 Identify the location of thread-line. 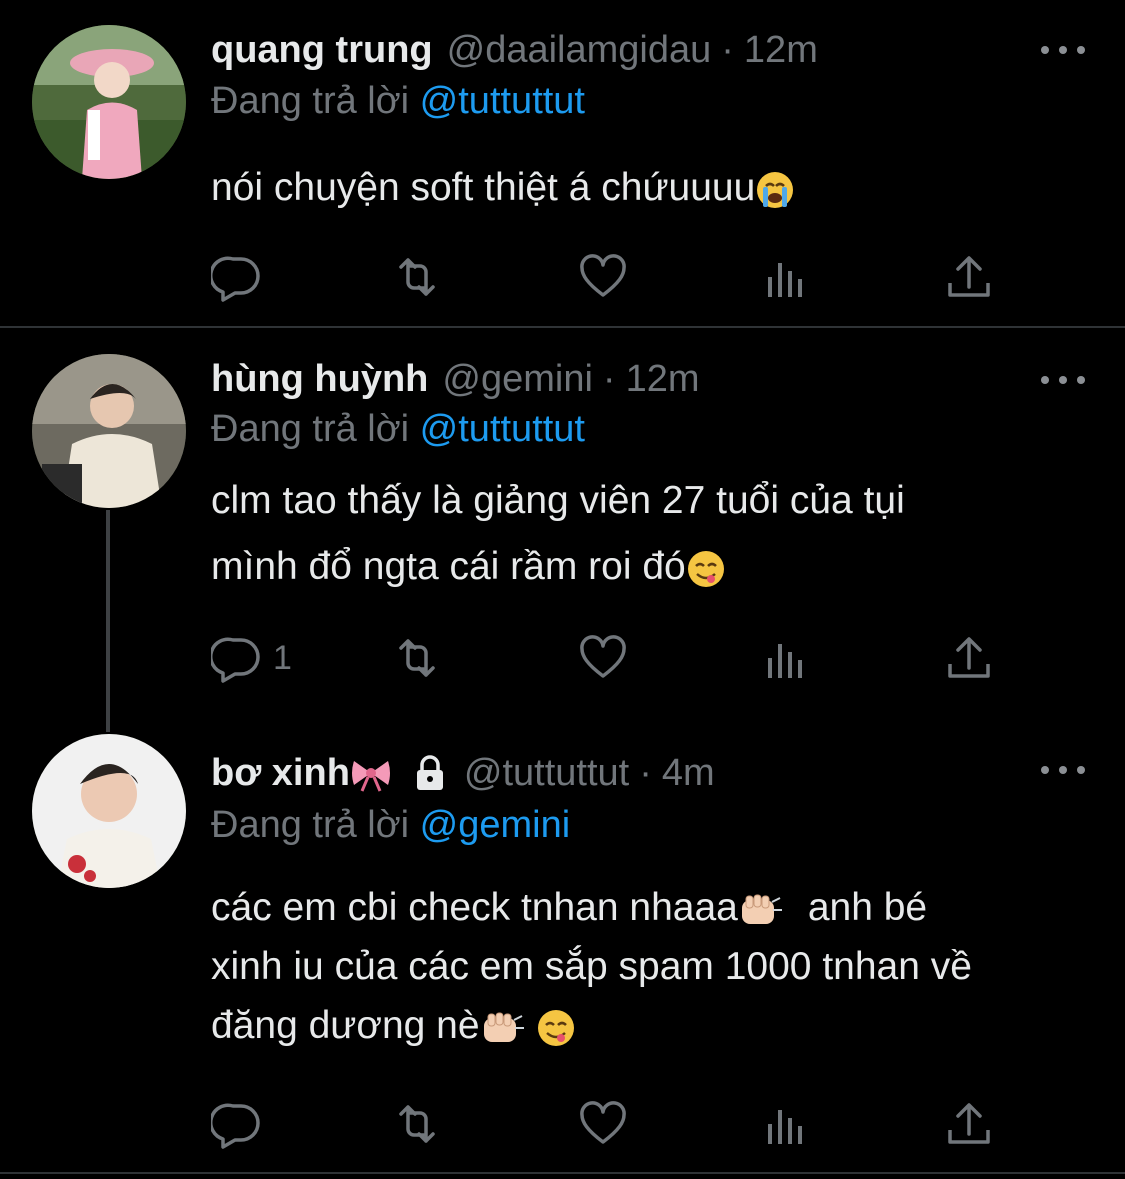
(108, 621).